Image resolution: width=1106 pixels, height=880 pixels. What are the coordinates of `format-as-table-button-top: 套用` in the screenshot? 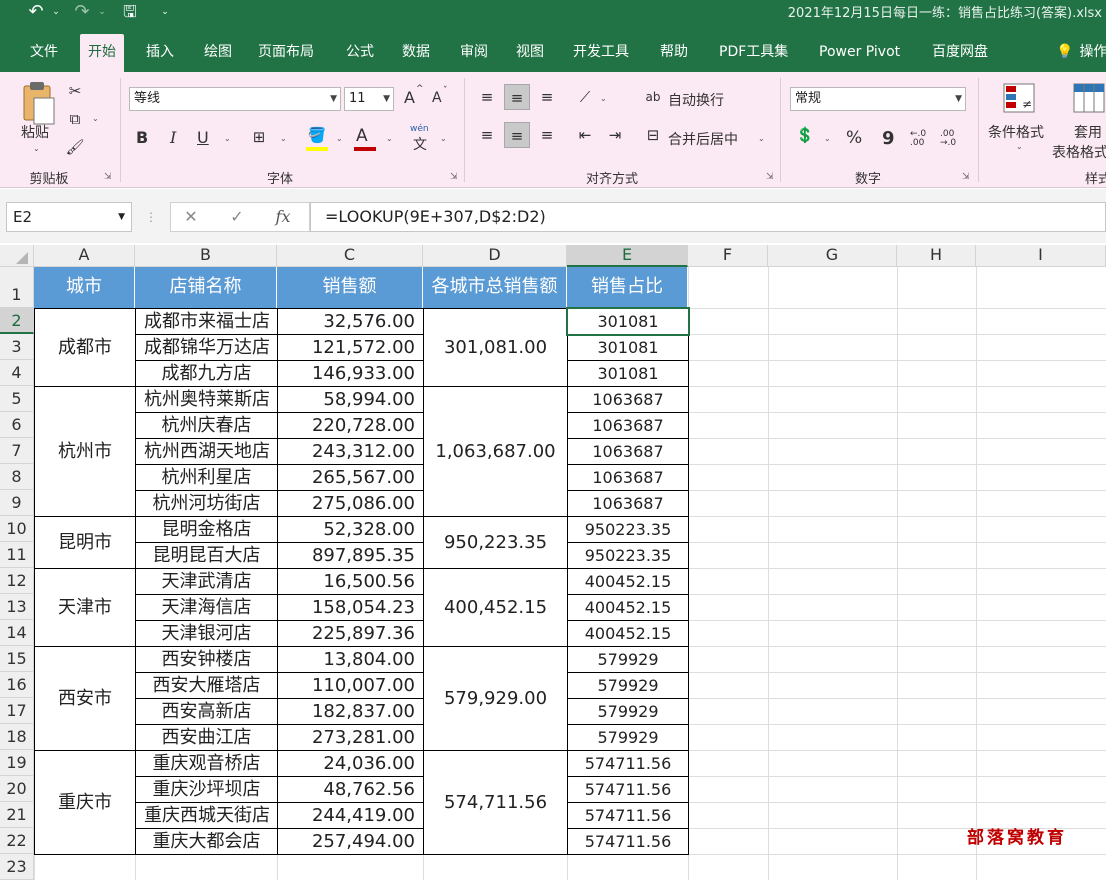 It's located at (1088, 132).